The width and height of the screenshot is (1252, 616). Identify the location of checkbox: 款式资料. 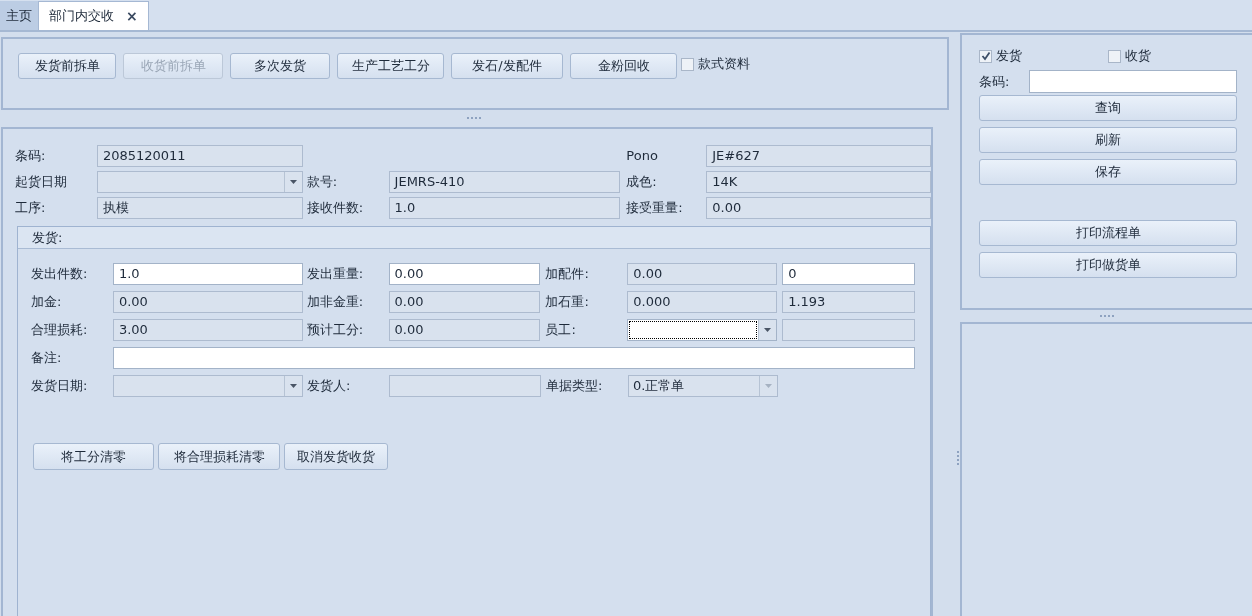
(715, 64).